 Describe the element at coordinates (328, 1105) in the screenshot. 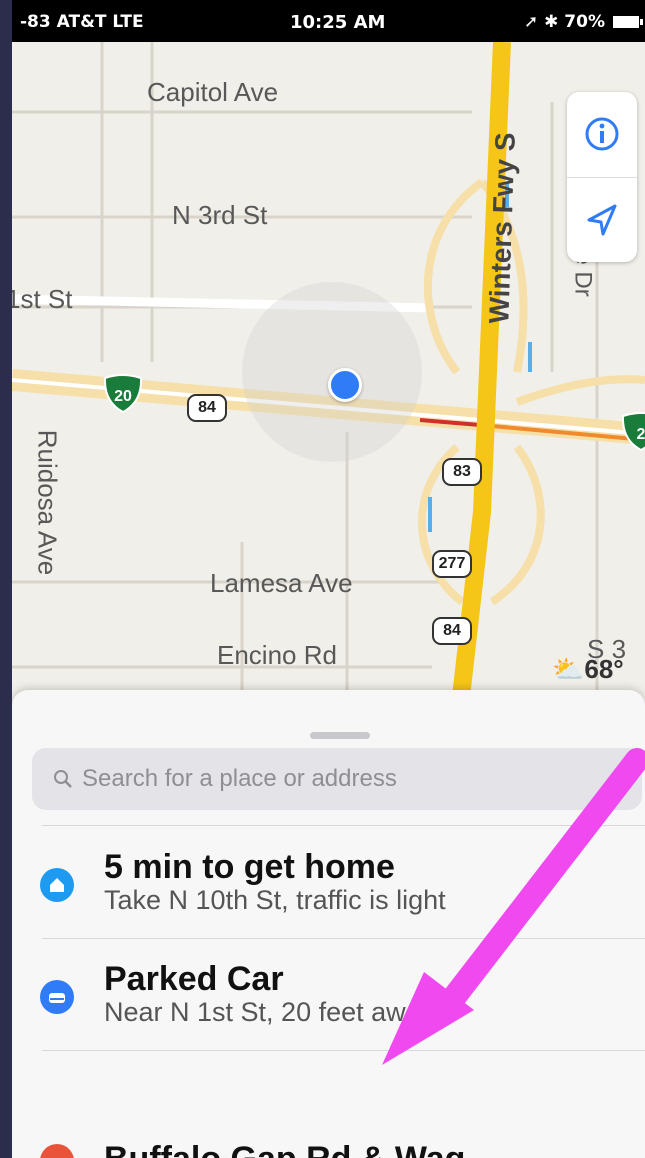

I see `list-item-partial: Buffalo Gap Rd & Wag` at that location.